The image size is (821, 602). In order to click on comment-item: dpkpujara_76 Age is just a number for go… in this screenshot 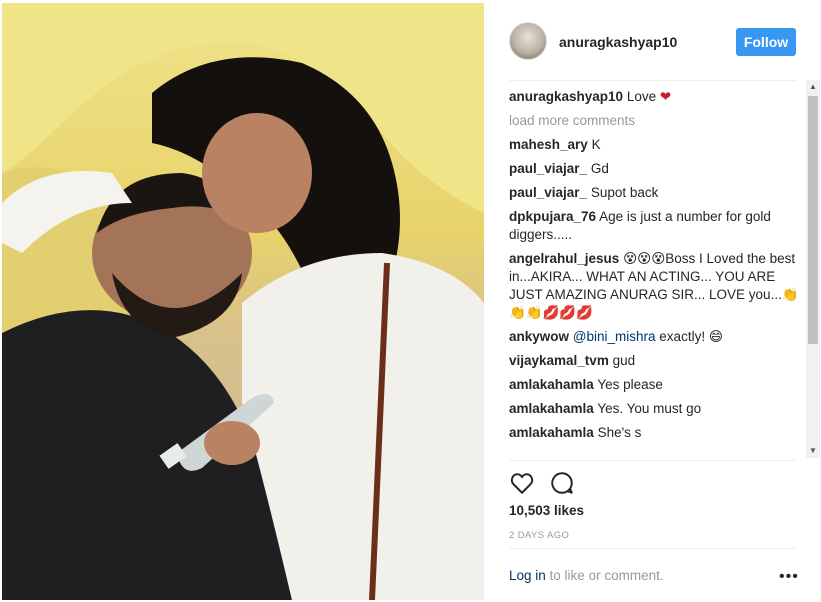, I will do `click(654, 226)`.